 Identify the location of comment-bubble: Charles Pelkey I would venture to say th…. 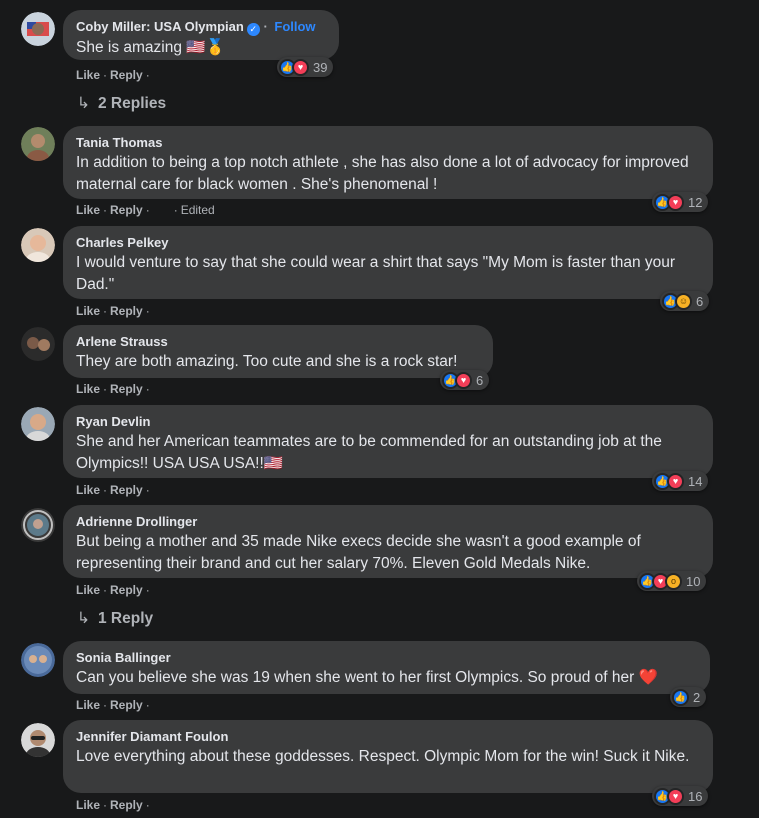
(388, 262).